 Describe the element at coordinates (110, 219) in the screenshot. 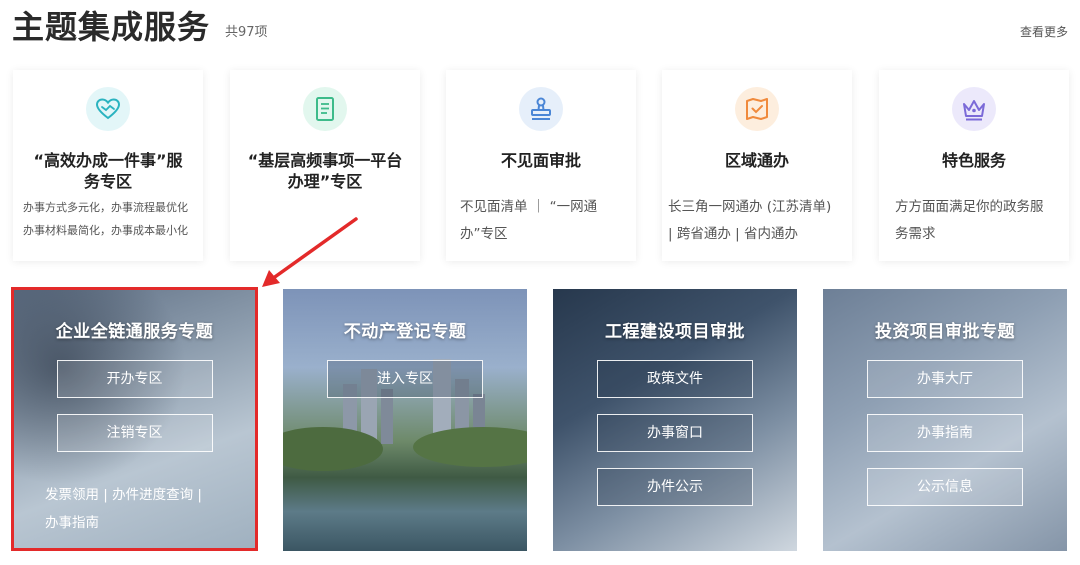

I see `card-description: 办事方式多元化，办事流程最优化 办事材料最简化，办事成本最小化` at that location.